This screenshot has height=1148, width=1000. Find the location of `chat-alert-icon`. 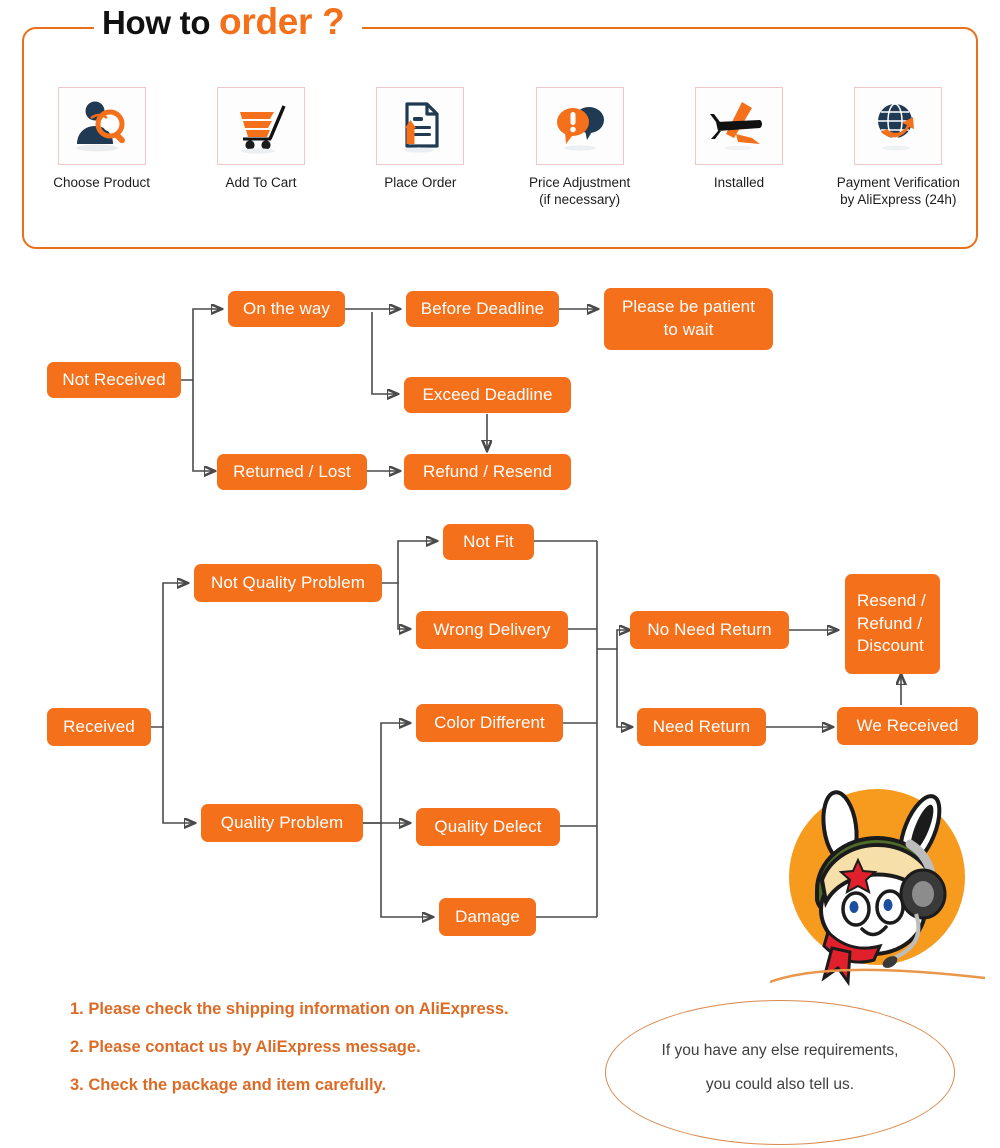

chat-alert-icon is located at coordinates (580, 129).